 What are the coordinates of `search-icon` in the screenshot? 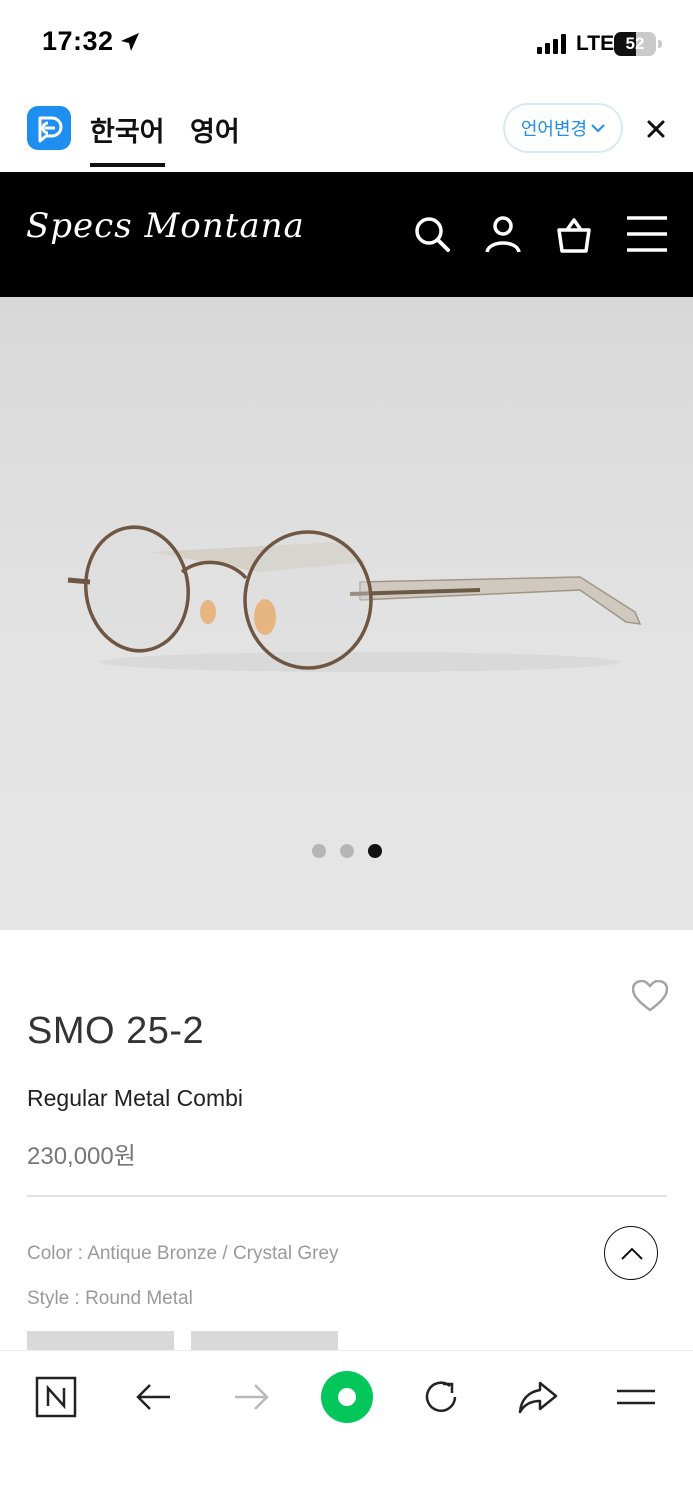 It's located at (432, 234).